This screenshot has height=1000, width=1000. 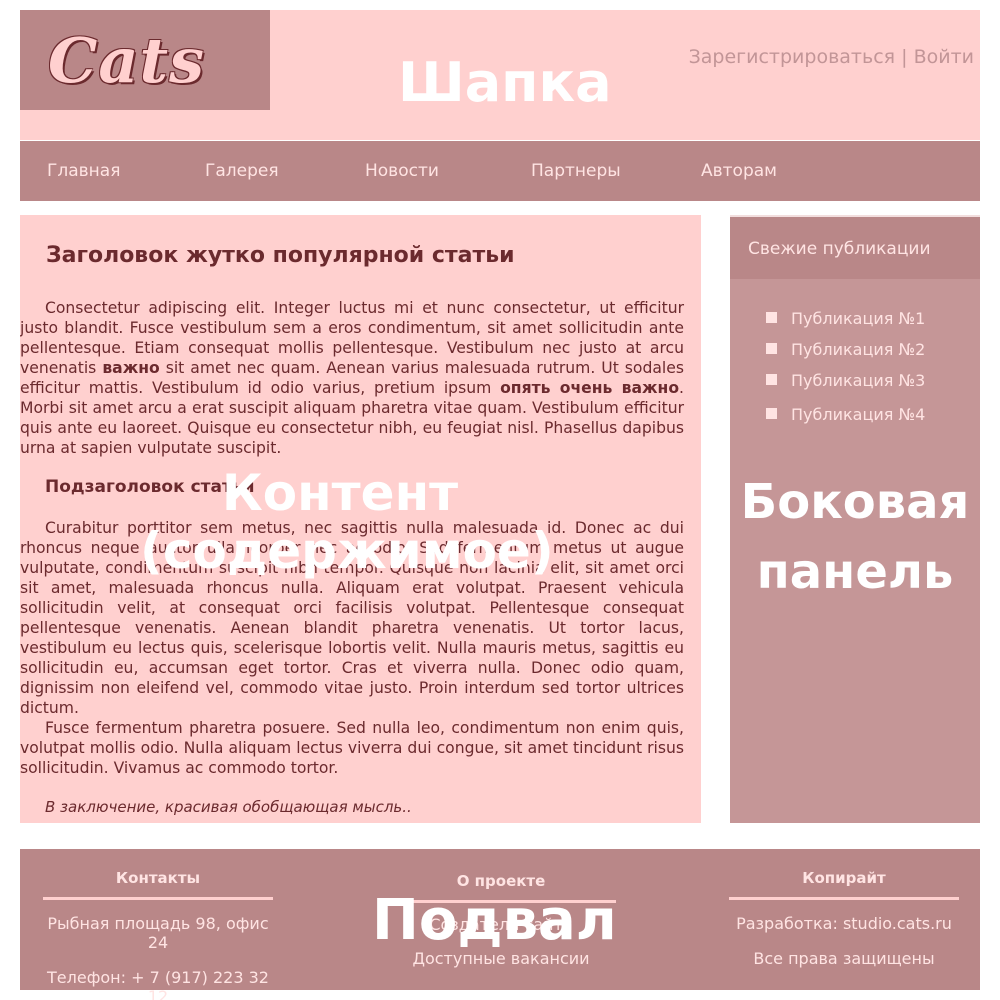 What do you see at coordinates (576, 171) in the screenshot?
I see `nav-item-partners: Партнеры` at bounding box center [576, 171].